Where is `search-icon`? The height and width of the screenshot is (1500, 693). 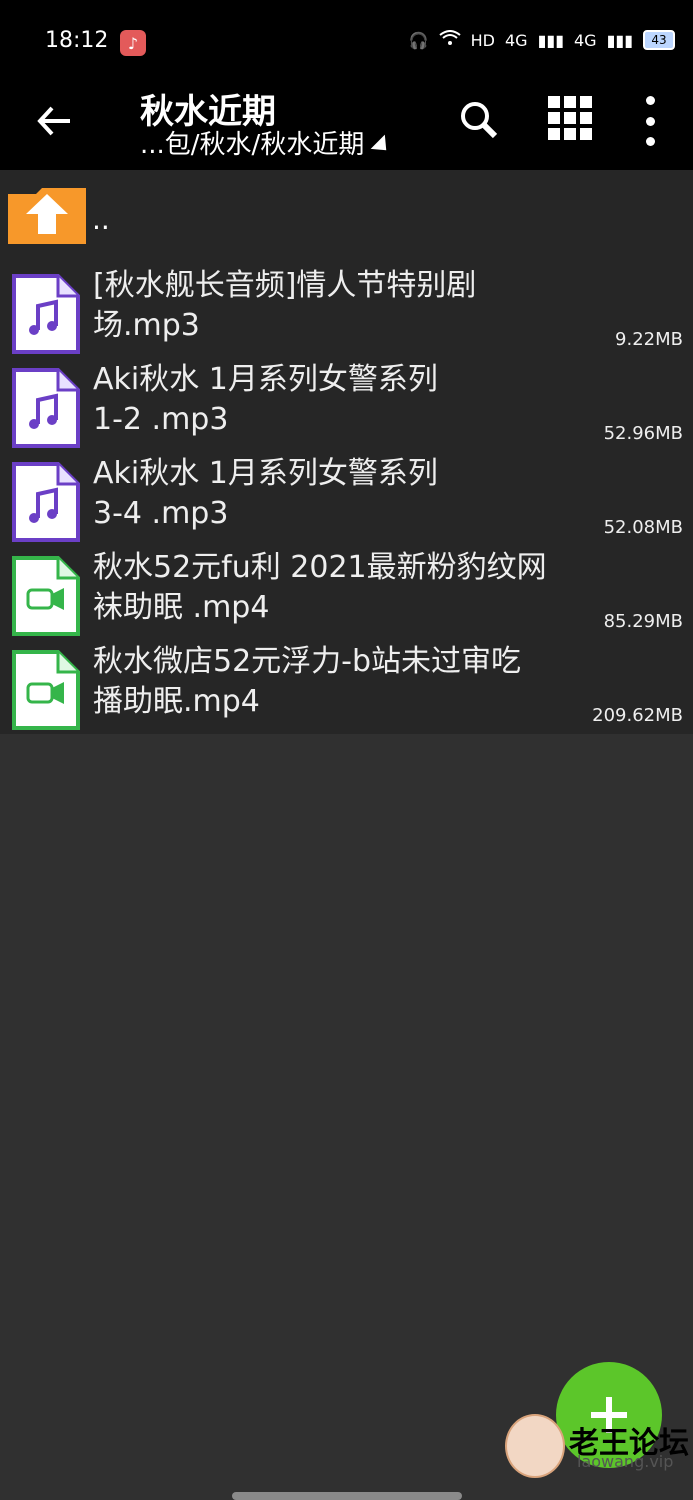 search-icon is located at coordinates (479, 120).